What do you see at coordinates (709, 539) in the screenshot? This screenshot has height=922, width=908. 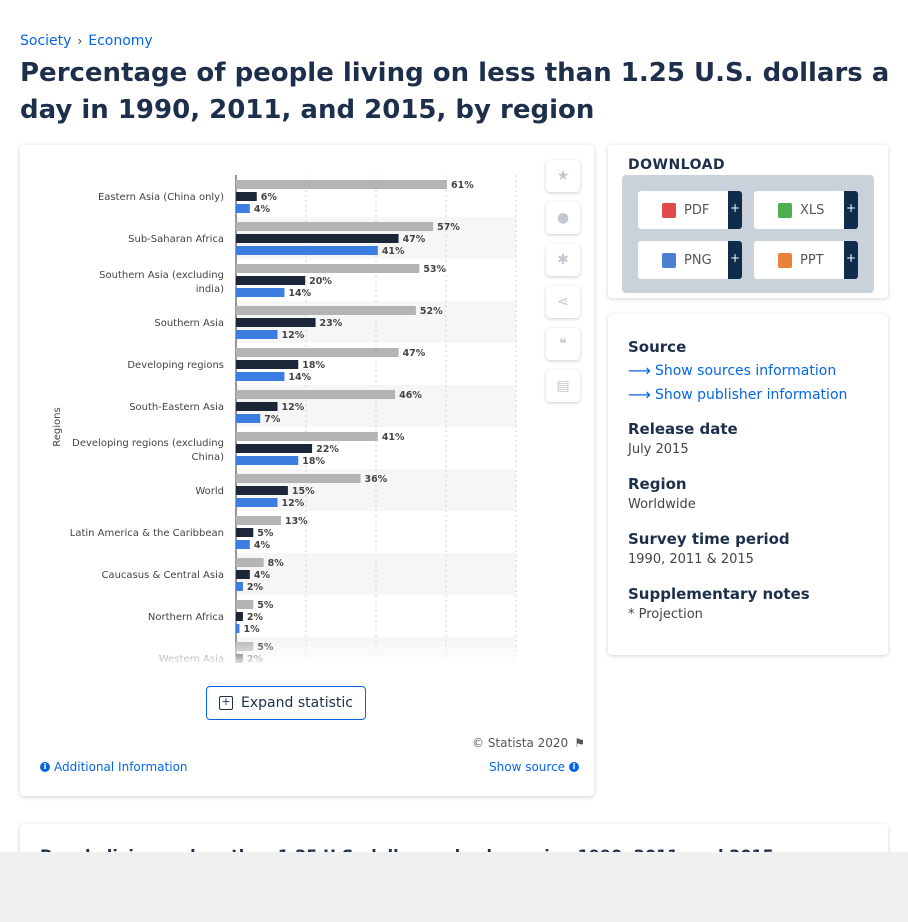 I see `survey-period-heading: Survey time period` at bounding box center [709, 539].